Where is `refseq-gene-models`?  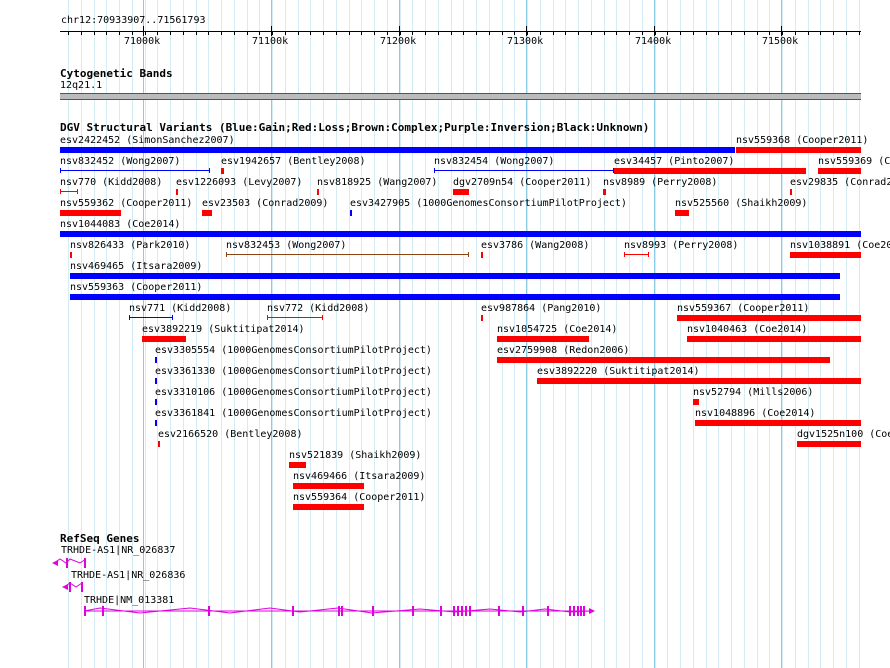
refseq-gene-models is located at coordinates (323, 587).